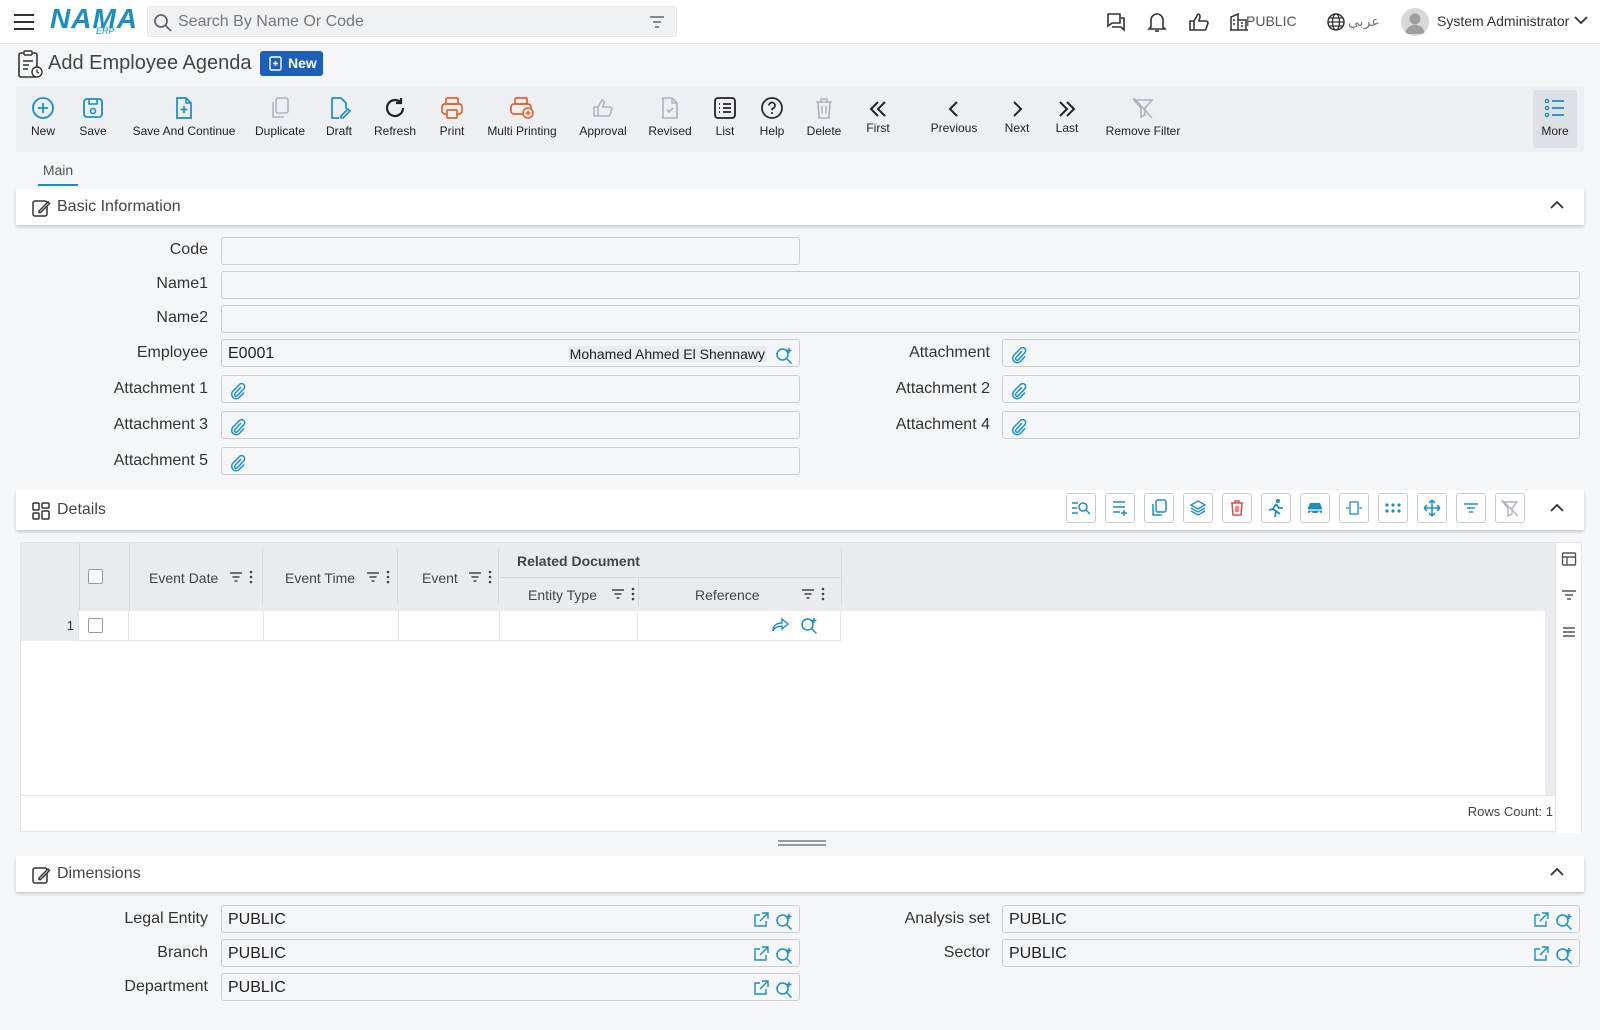  I want to click on code-field, so click(510, 251).